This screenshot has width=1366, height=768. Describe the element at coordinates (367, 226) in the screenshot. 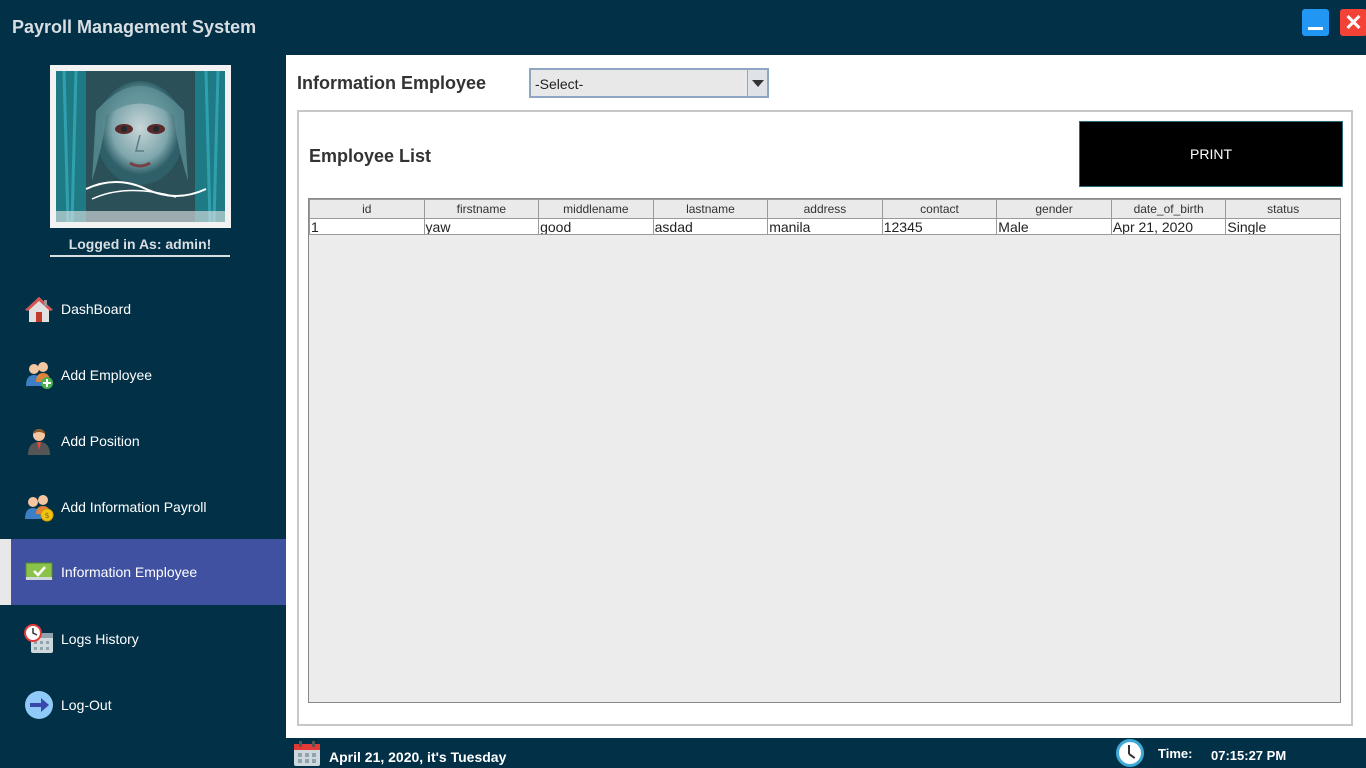

I see `table-cell: 1` at that location.